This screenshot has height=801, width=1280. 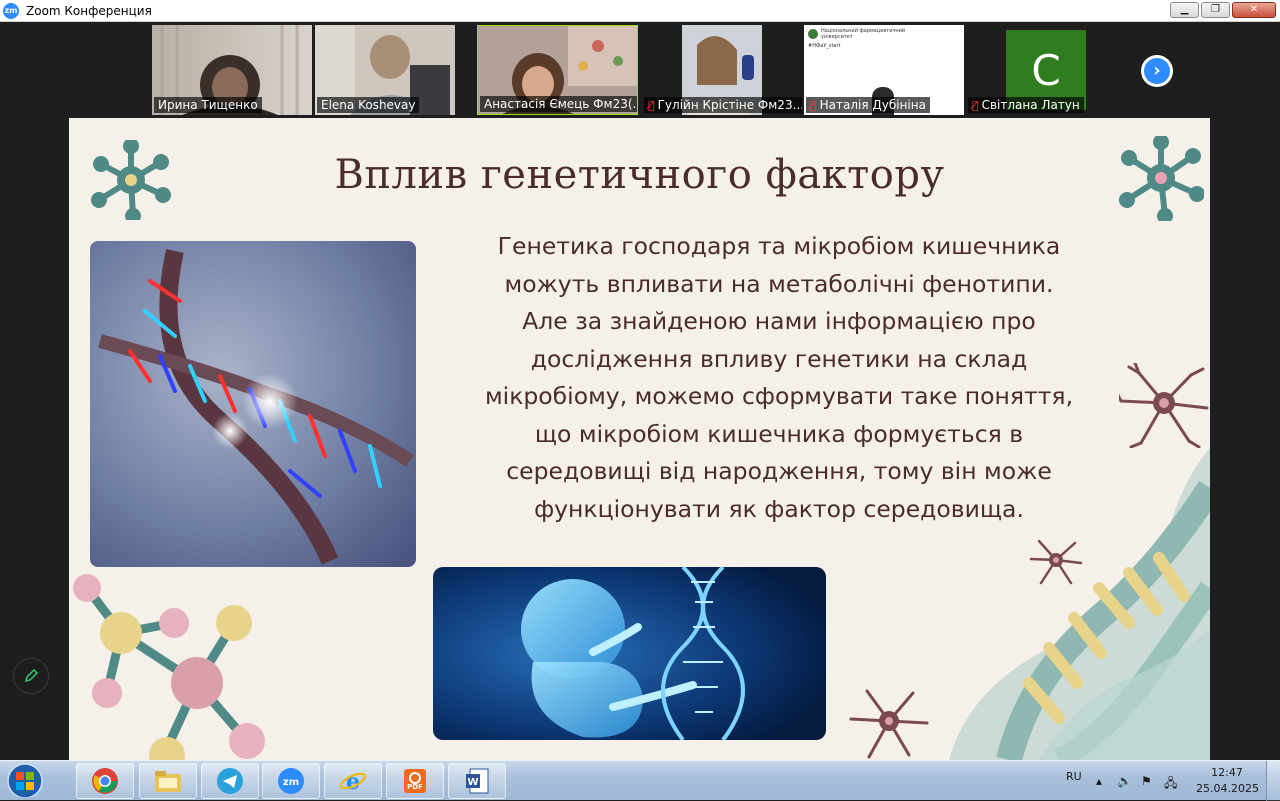 I want to click on start-button, so click(x=25, y=780).